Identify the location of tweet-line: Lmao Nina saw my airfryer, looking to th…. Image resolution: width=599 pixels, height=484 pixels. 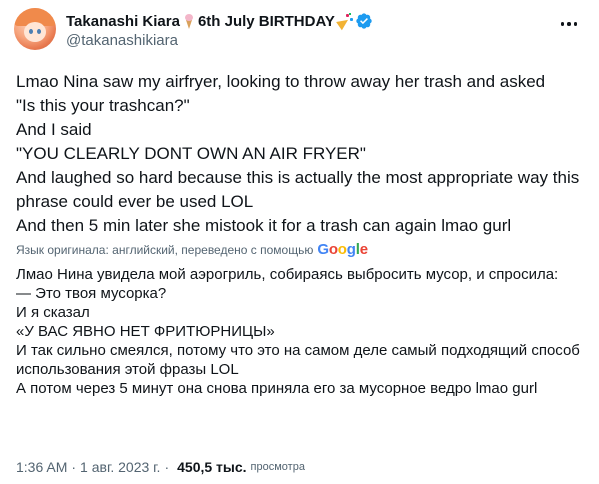
(281, 81).